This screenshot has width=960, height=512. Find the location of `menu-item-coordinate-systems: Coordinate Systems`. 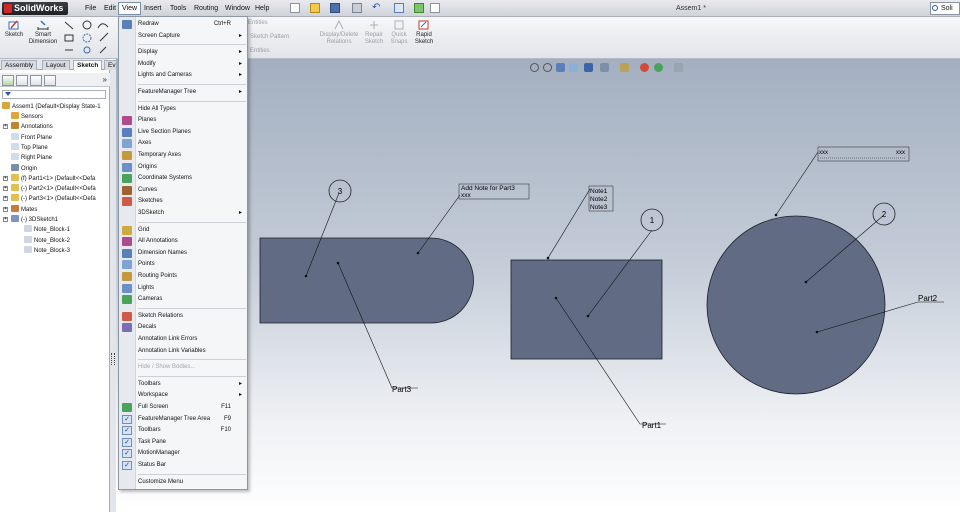

menu-item-coordinate-systems: Coordinate Systems is located at coordinates (183, 178).